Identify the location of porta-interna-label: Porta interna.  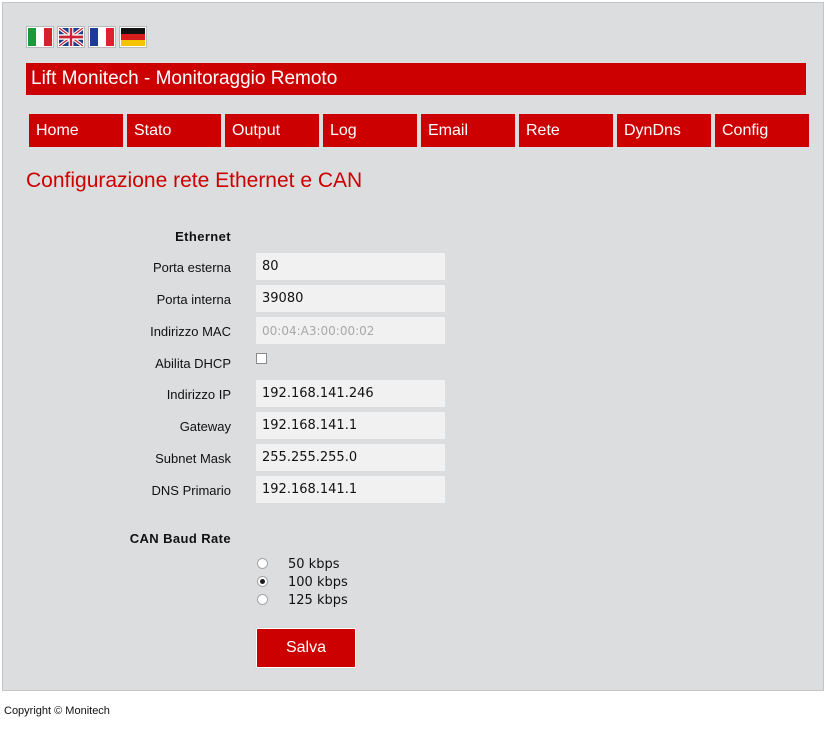
(193, 299).